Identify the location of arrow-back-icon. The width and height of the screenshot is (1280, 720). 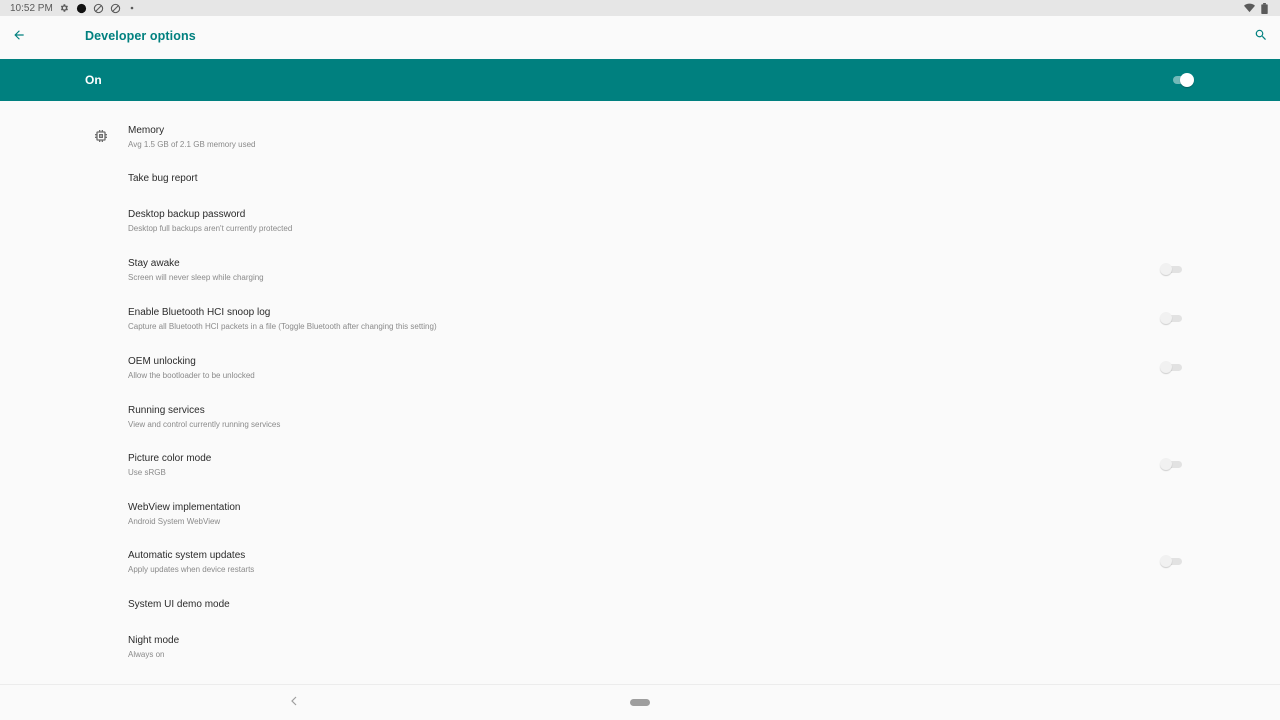
(19, 37).